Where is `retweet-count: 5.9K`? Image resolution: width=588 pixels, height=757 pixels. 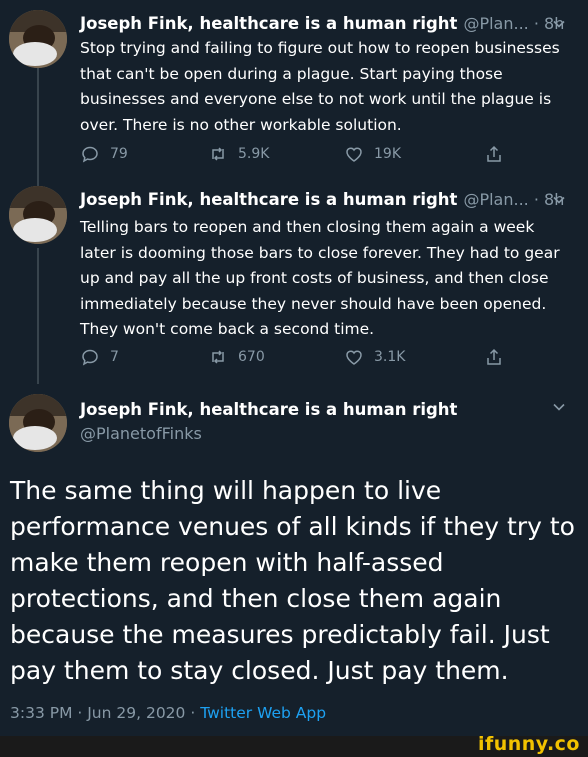
retweet-count: 5.9K is located at coordinates (254, 154).